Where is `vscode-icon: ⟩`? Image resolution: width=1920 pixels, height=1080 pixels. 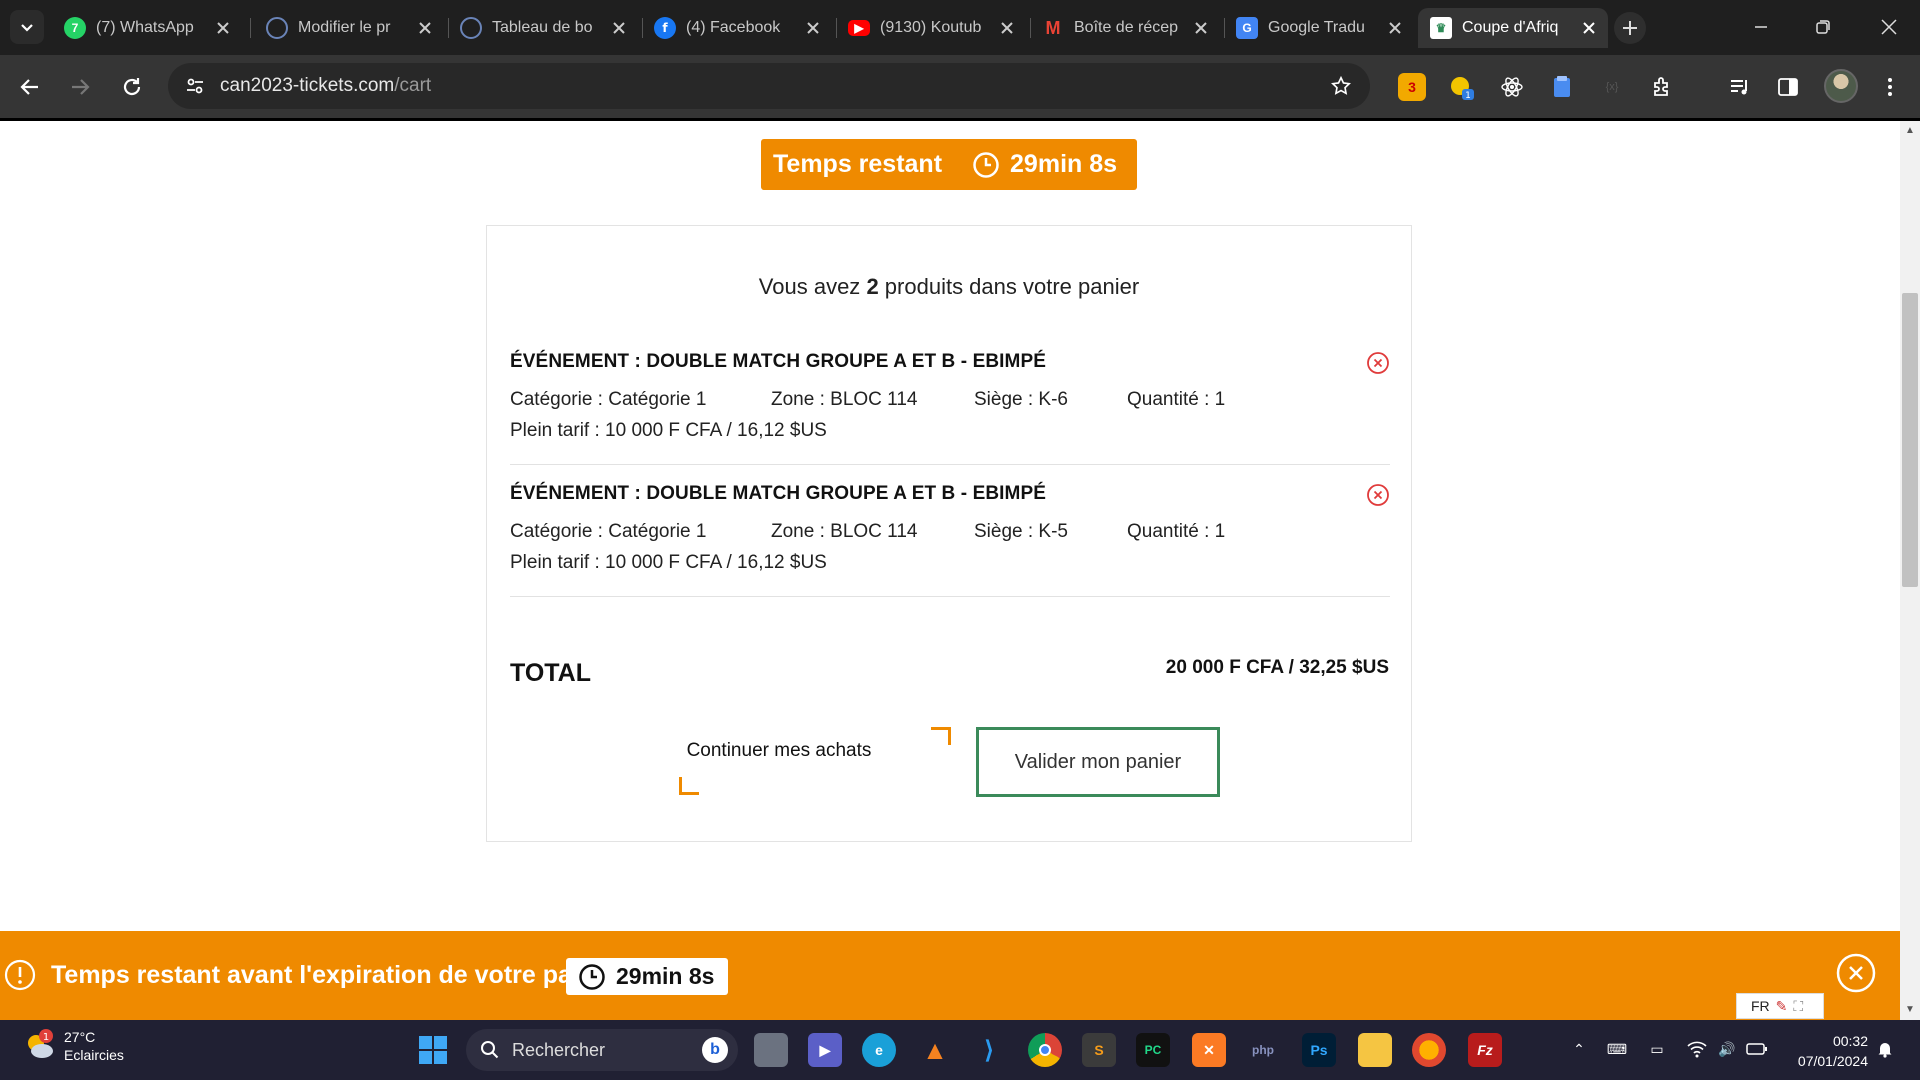 vscode-icon: ⟩ is located at coordinates (989, 1050).